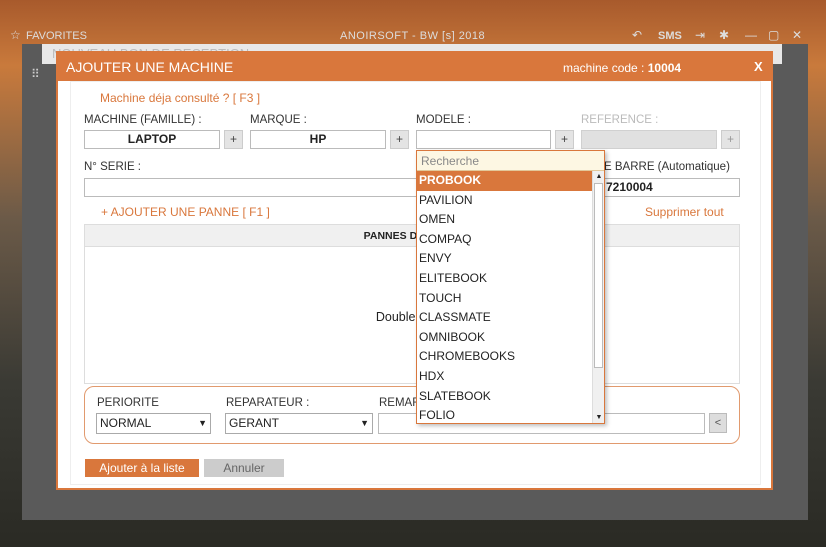 Image resolution: width=826 pixels, height=547 pixels. What do you see at coordinates (724, 35) in the screenshot?
I see `gear-icon: ✱` at bounding box center [724, 35].